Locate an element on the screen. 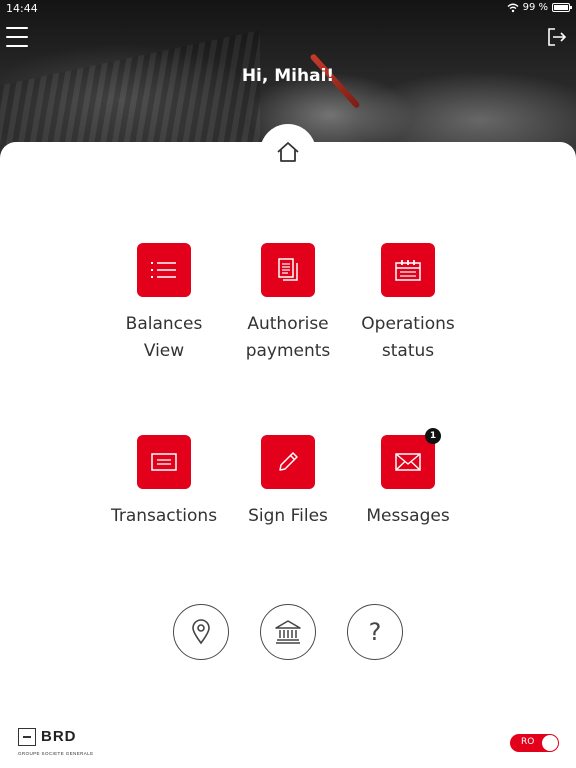  list-icon is located at coordinates (163, 270).